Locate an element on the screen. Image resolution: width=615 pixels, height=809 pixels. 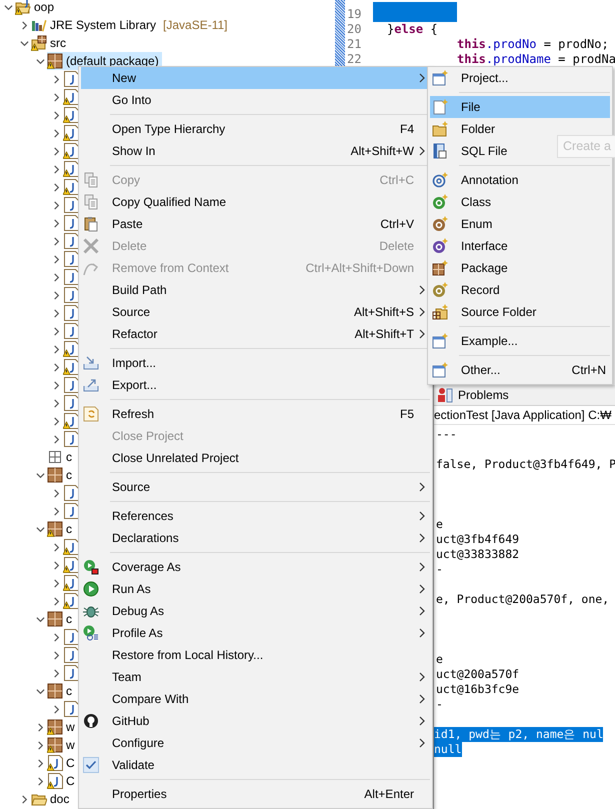
menu-item: File is located at coordinates (520, 107).